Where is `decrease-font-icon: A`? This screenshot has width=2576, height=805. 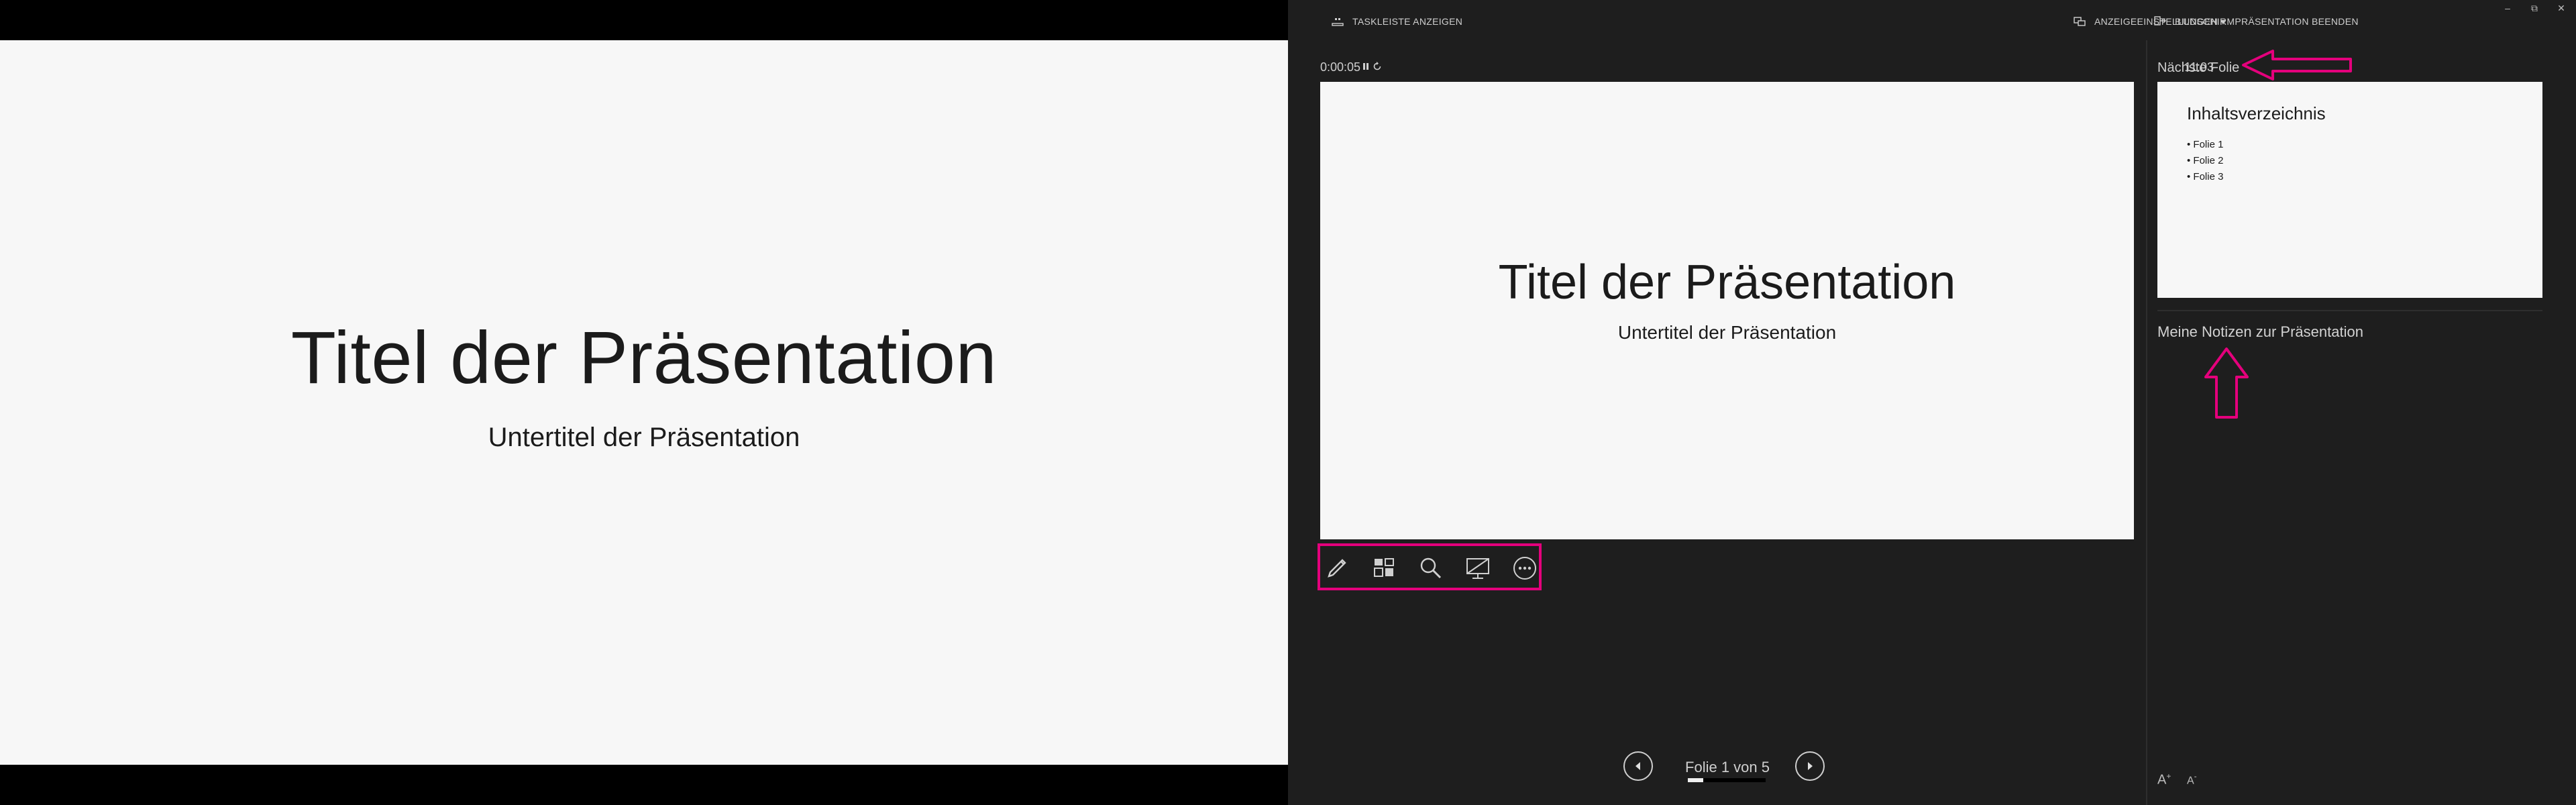 decrease-font-icon: A is located at coordinates (2190, 781).